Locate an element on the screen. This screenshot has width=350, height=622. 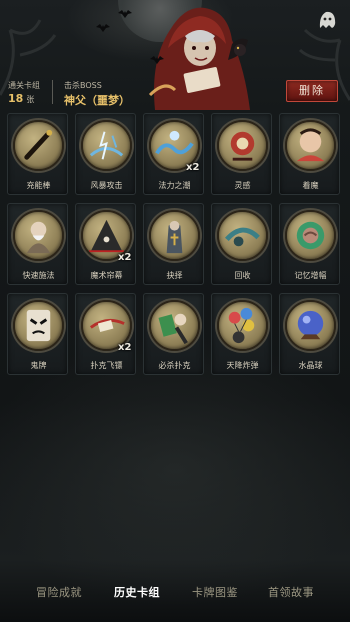
possessed-icon is located at coordinates (310, 145).